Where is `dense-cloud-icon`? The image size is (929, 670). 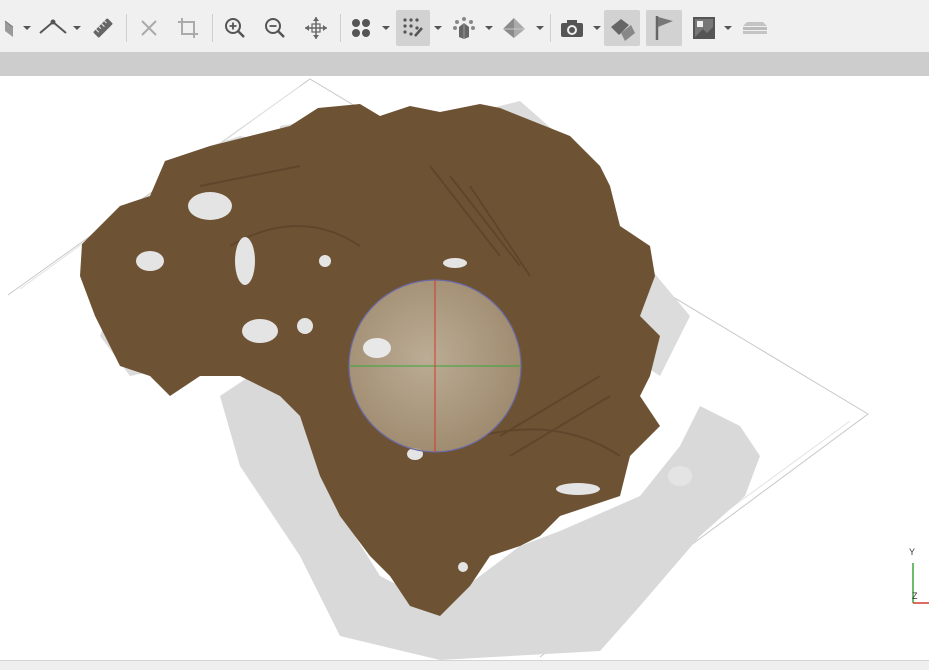
dense-cloud-icon is located at coordinates (413, 27).